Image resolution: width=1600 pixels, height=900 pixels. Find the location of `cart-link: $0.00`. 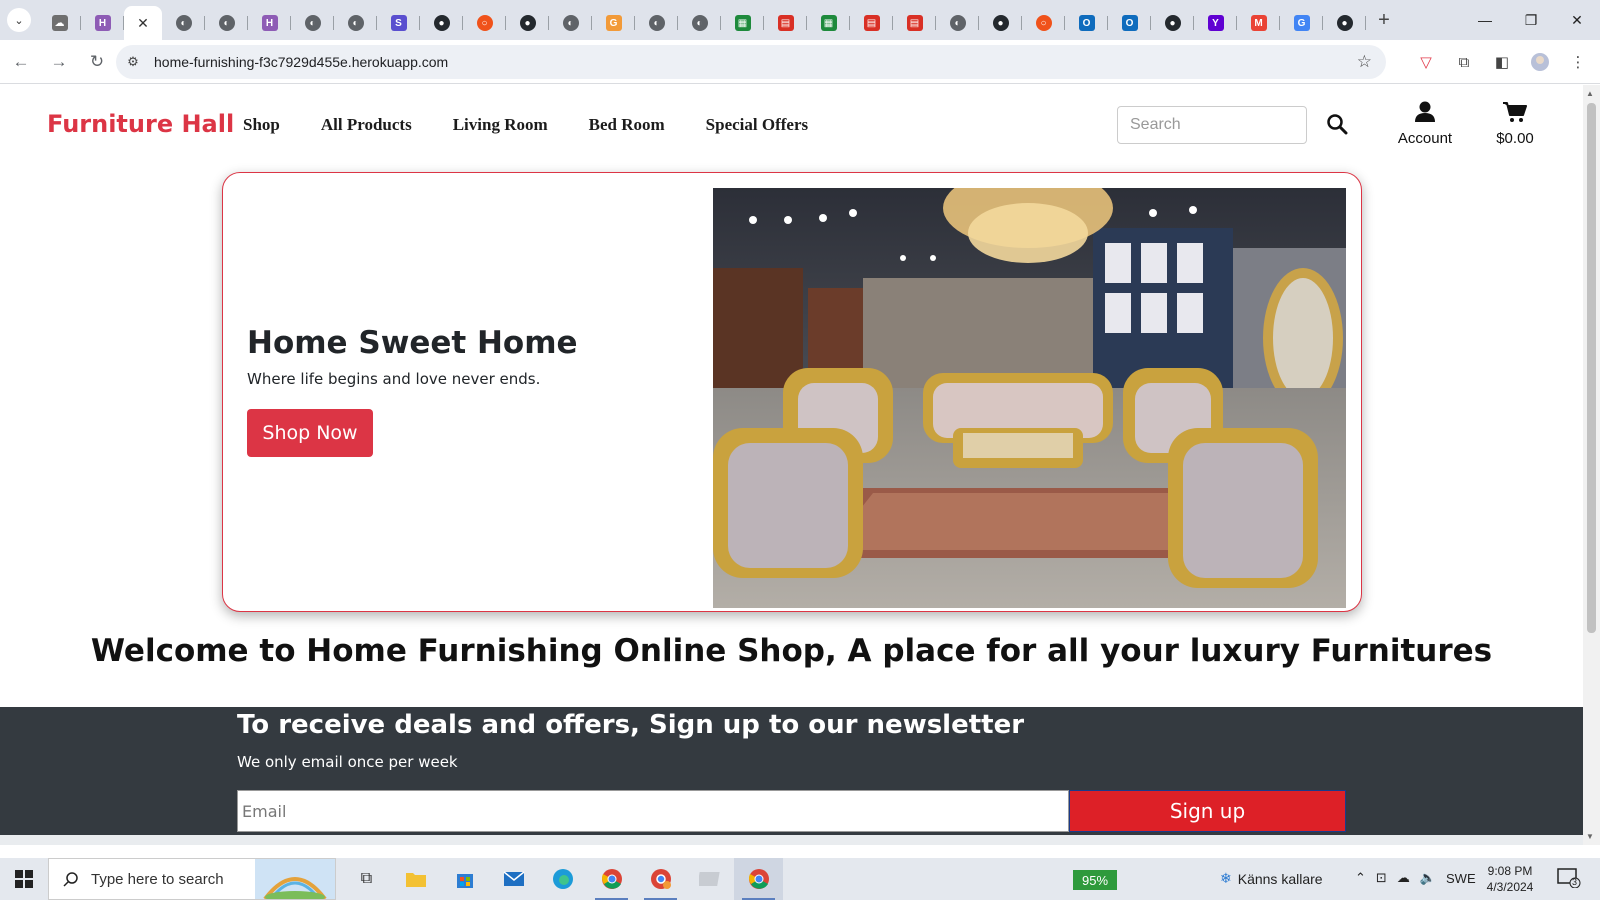

cart-link: $0.00 is located at coordinates (1515, 124).